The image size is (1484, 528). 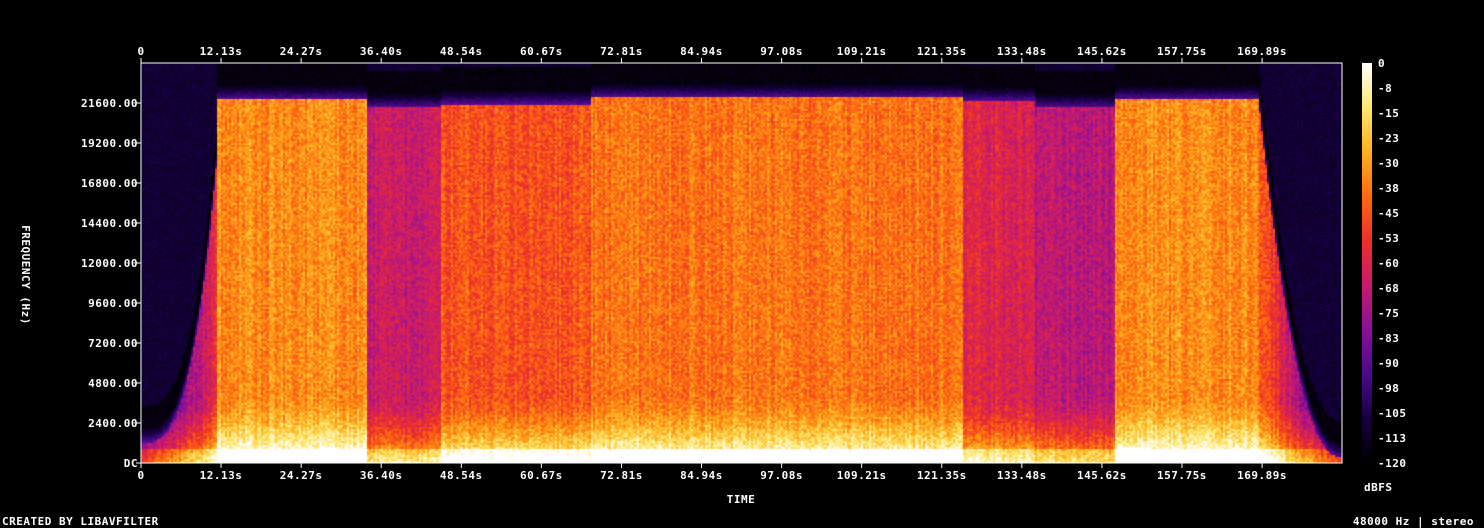 What do you see at coordinates (221, 475) in the screenshot?
I see `x-tick-label-bottom: 12.13s` at bounding box center [221, 475].